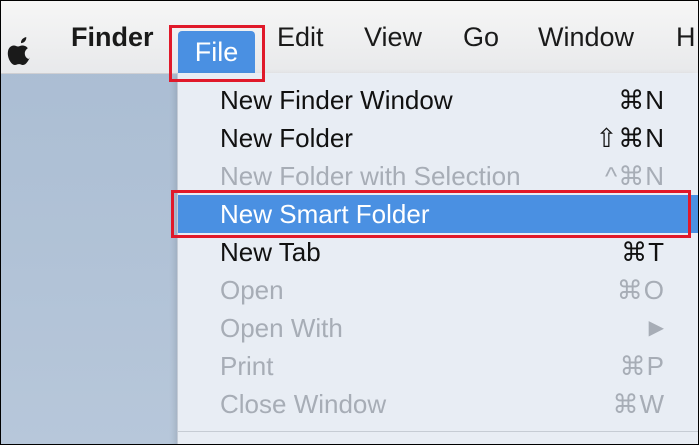 This screenshot has width=699, height=445. Describe the element at coordinates (635, 176) in the screenshot. I see `menu-item-shortcut: ^⌘N` at that location.